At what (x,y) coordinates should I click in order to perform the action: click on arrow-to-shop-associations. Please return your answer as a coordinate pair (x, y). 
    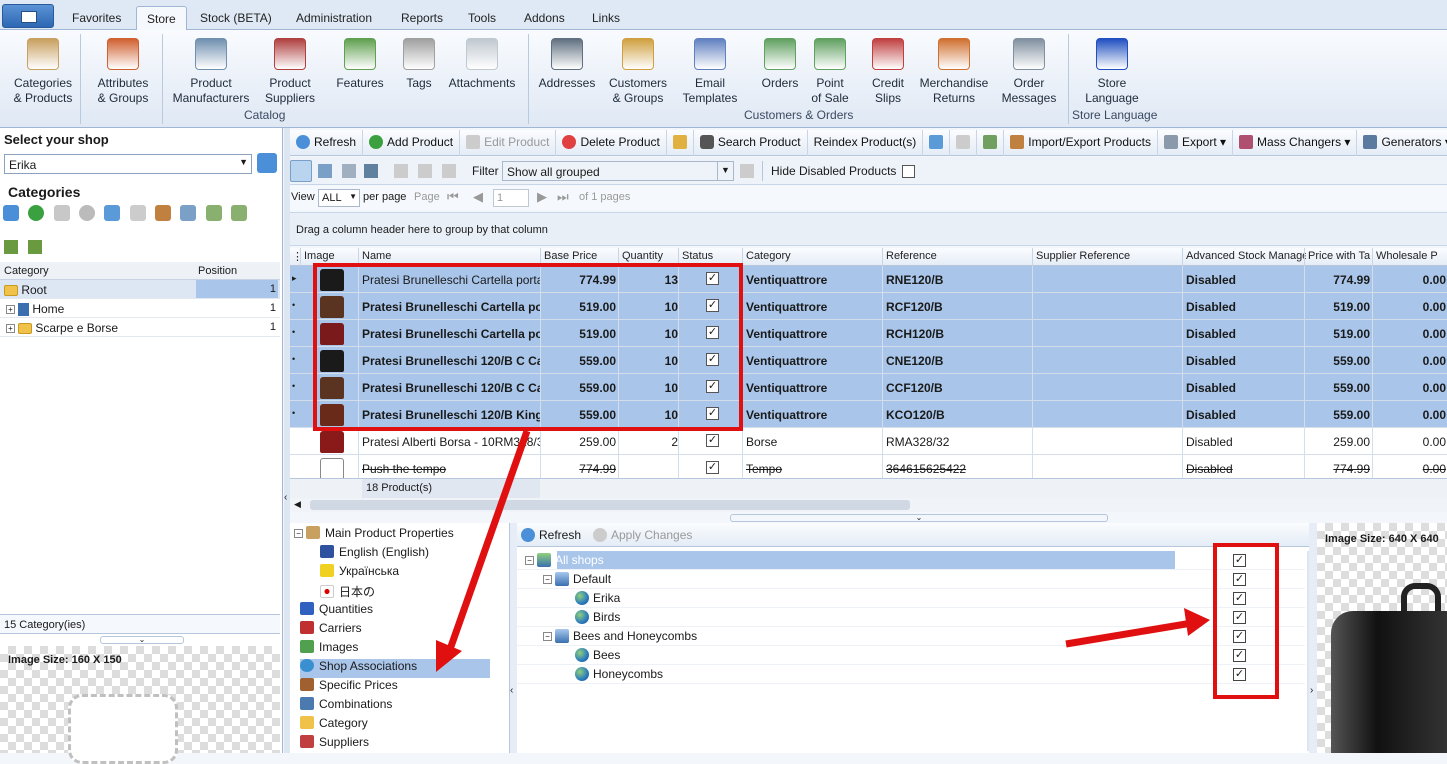
    Looking at the image, I should click on (487, 543).